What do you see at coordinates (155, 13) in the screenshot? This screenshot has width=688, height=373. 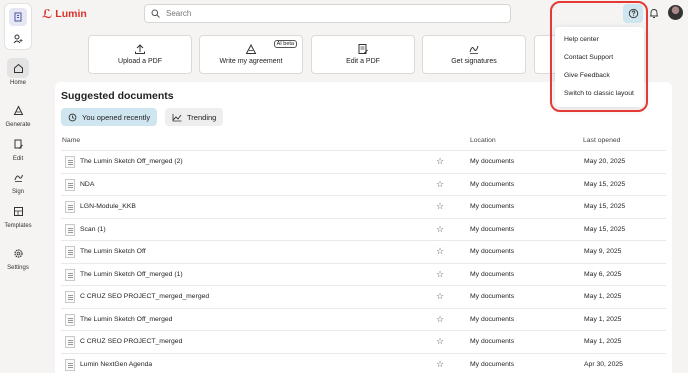 I see `search-icon` at bounding box center [155, 13].